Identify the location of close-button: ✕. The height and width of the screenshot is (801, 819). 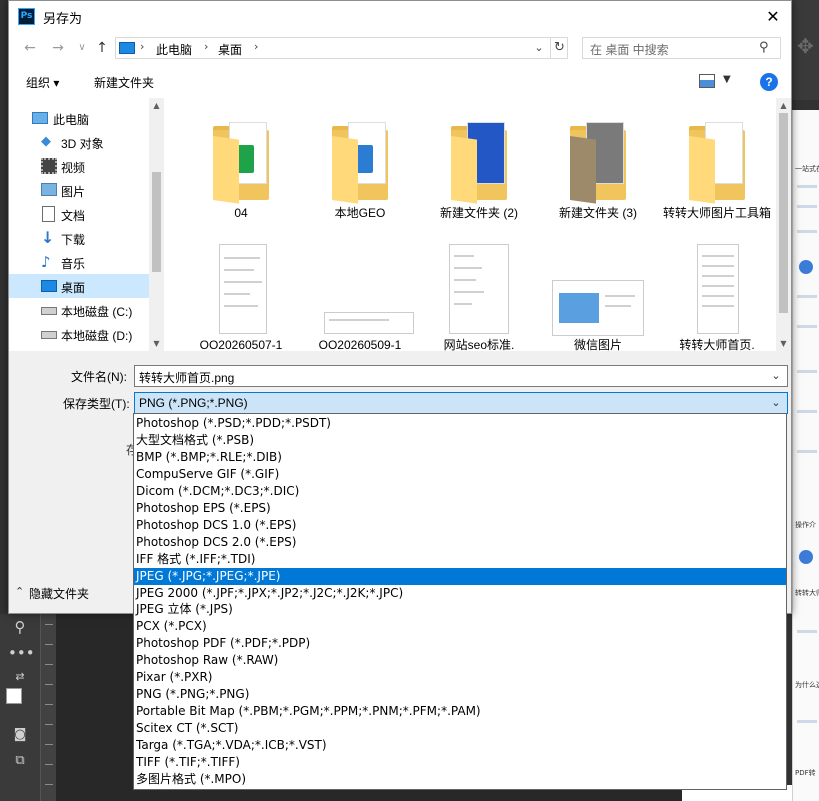
(773, 16).